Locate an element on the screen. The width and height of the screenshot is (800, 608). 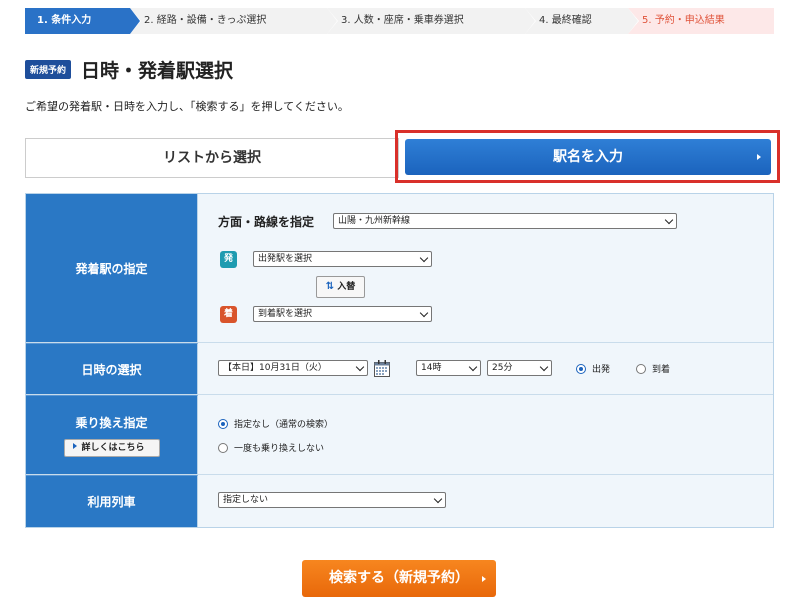
enter-station-name-label: 駅名を入力 is located at coordinates (588, 157).